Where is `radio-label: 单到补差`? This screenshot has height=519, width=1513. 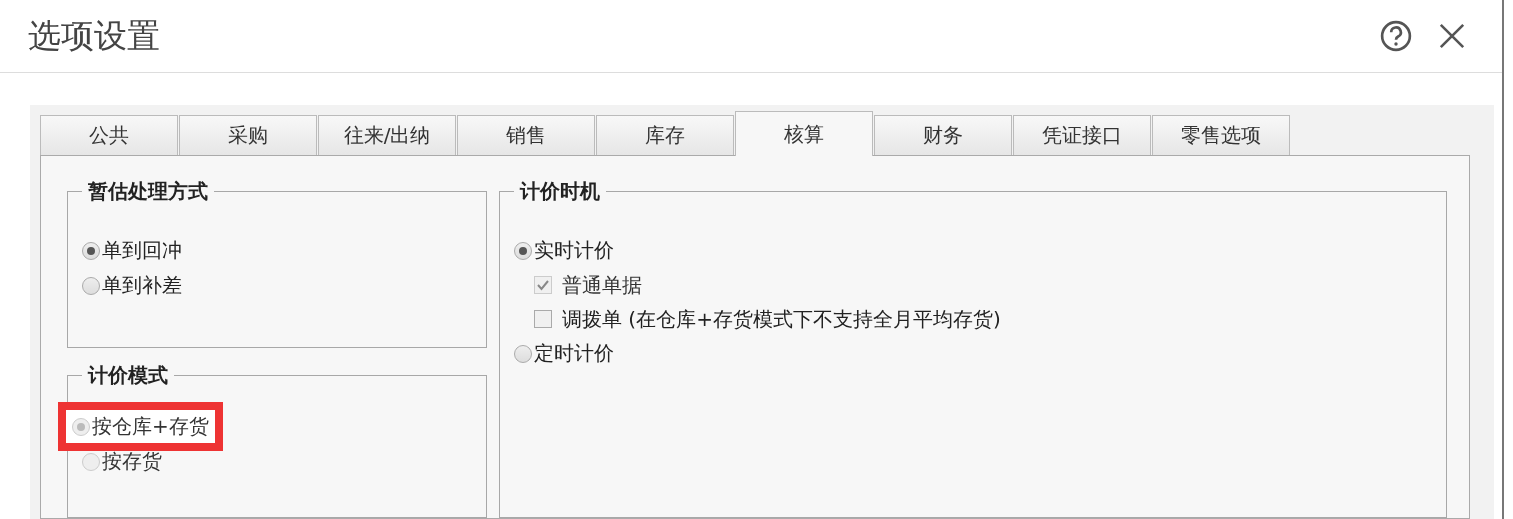
radio-label: 单到补差 is located at coordinates (142, 285).